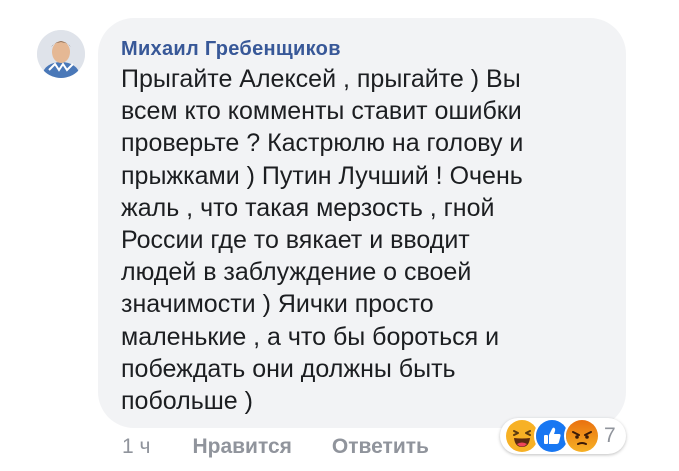 This screenshot has height=471, width=679. I want to click on angry-icon, so click(582, 436).